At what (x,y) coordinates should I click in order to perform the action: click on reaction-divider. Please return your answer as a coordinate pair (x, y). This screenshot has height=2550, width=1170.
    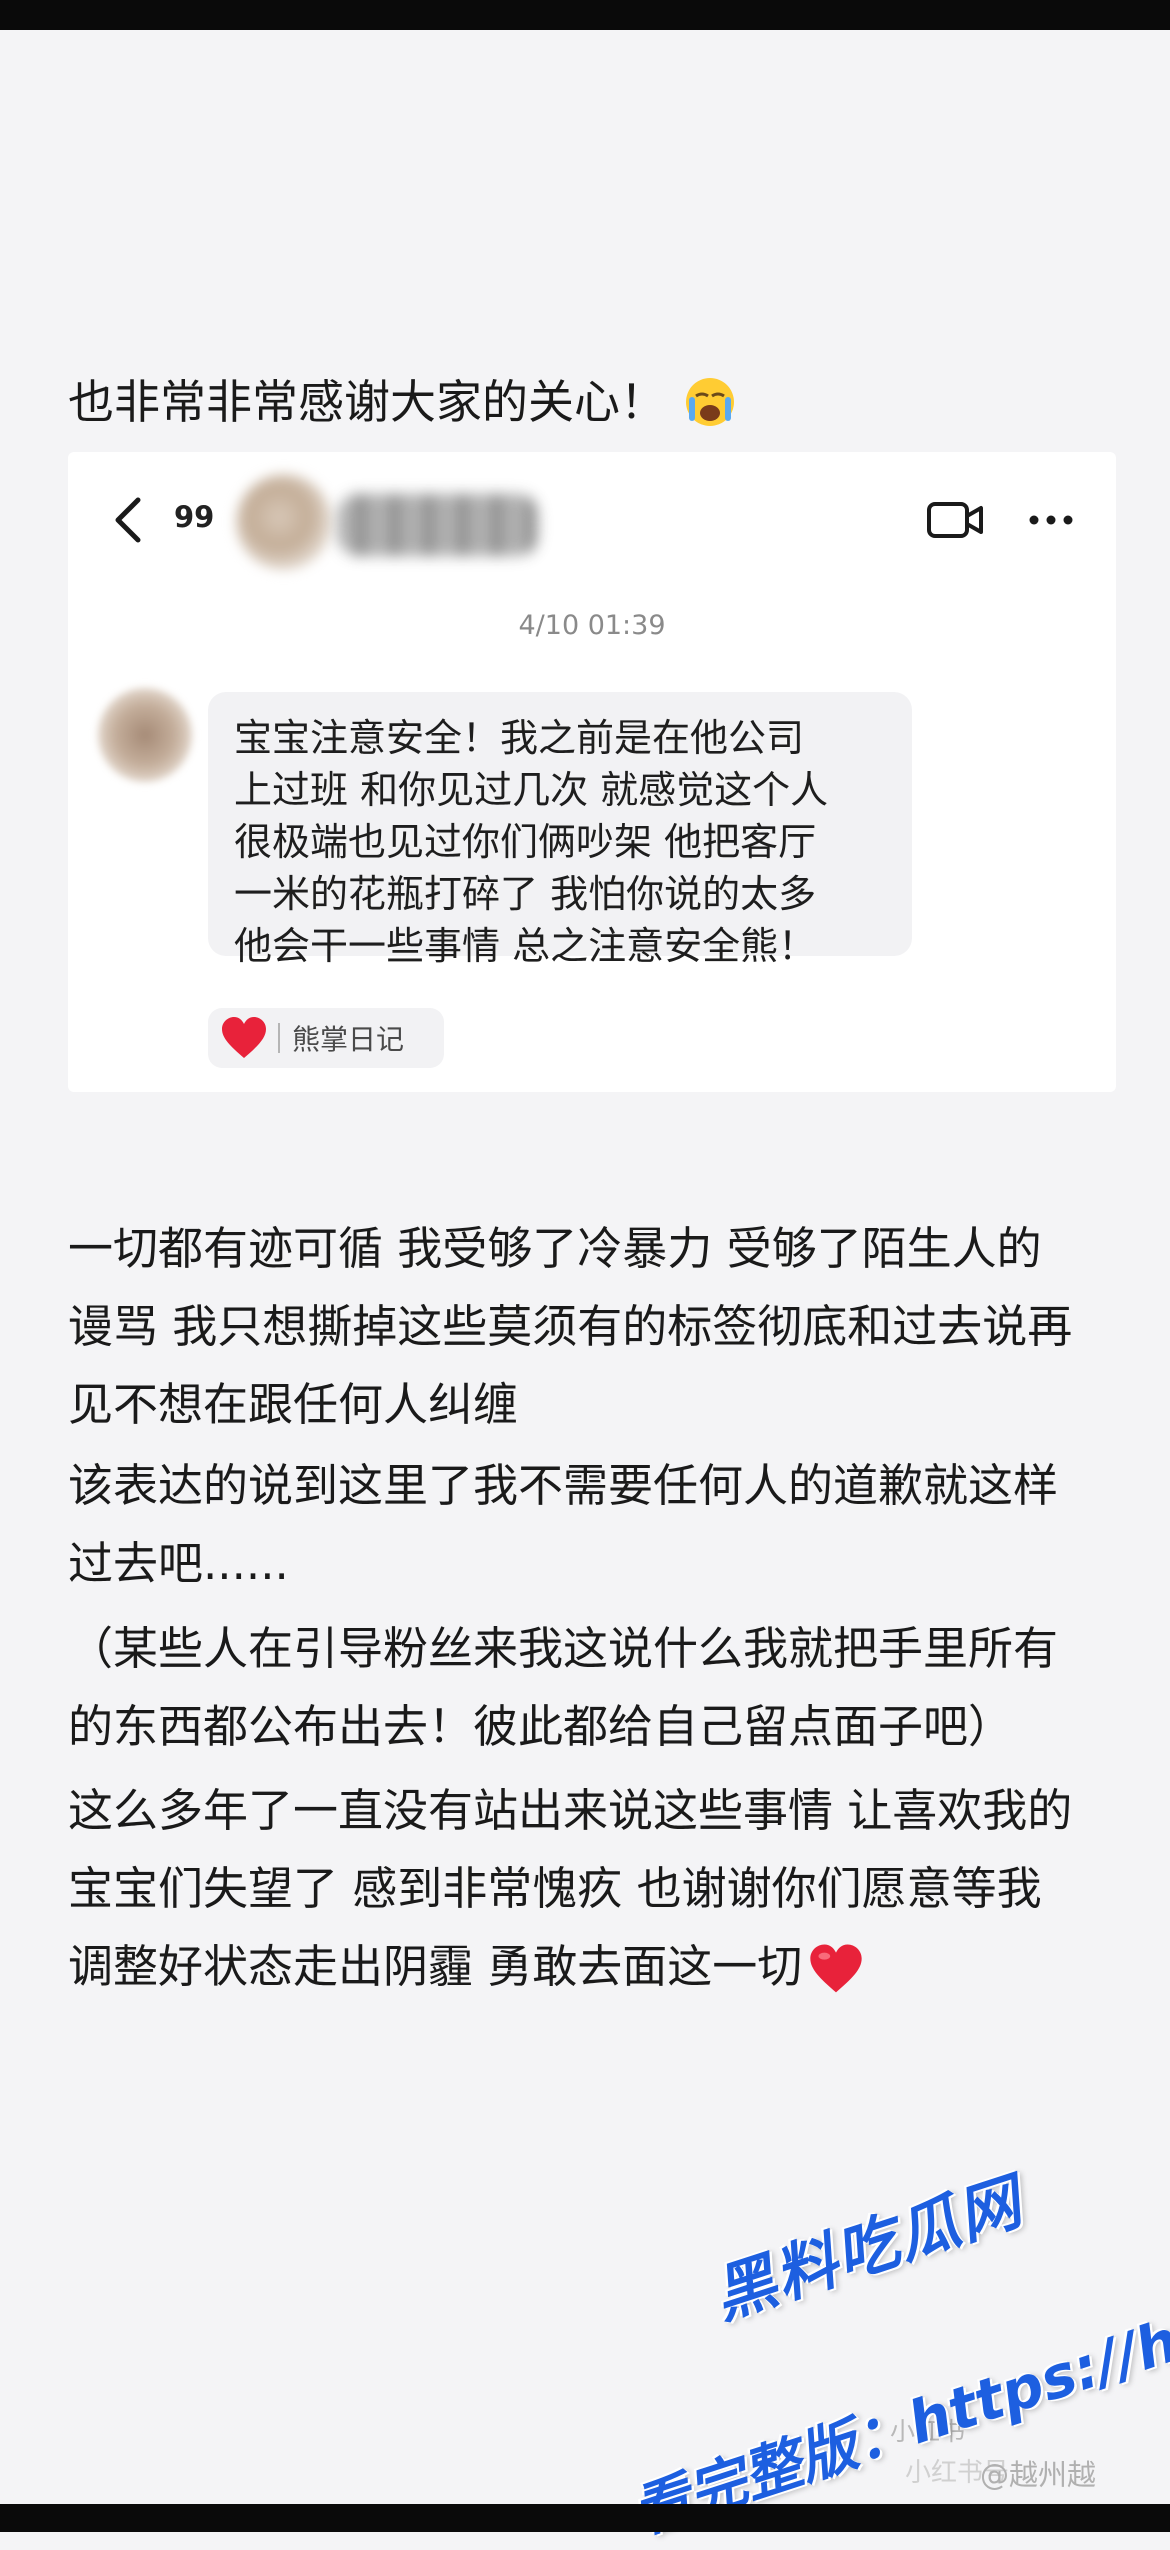
    Looking at the image, I should click on (279, 1038).